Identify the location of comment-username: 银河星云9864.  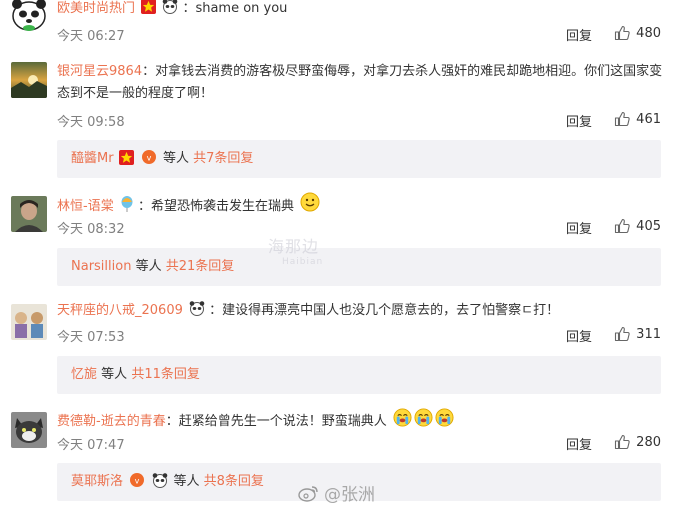
(99, 71).